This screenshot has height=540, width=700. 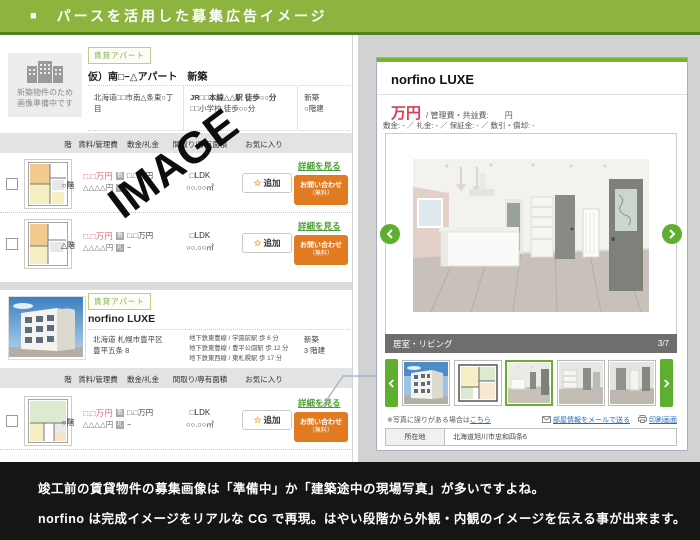 I want to click on next-photo-button, so click(x=672, y=234).